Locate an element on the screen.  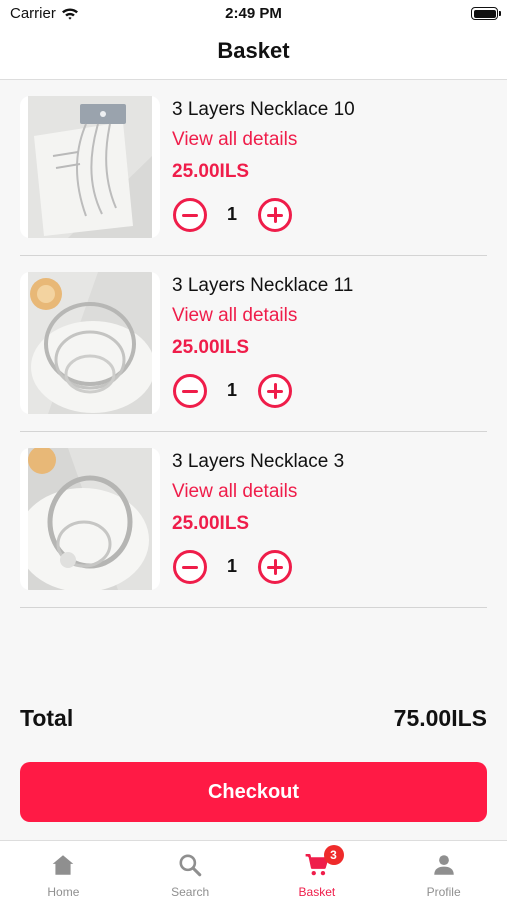
tab-label: Search is located at coordinates (190, 892).